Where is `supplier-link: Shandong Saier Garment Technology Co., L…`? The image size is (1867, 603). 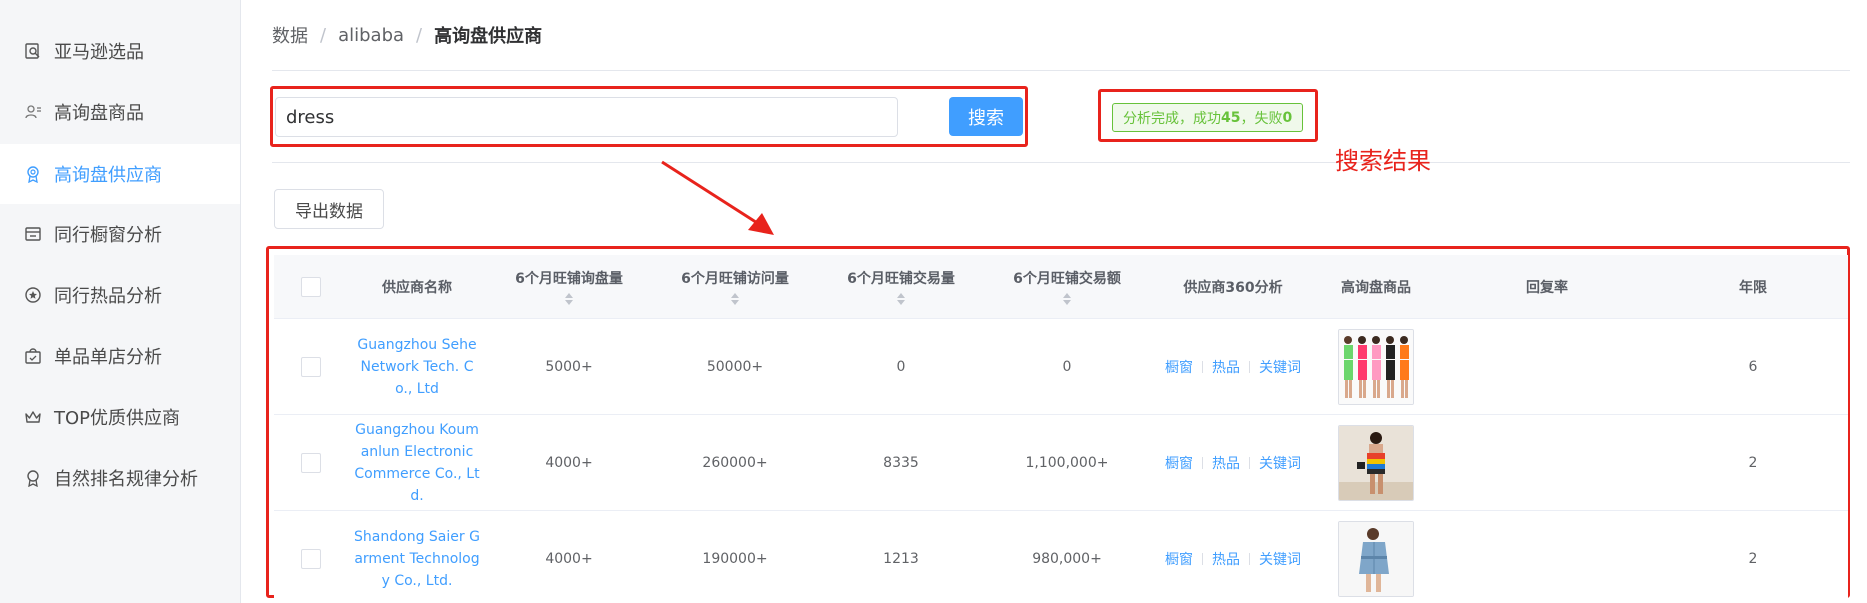
supplier-link: Shandong Saier Garment Technology Co., L… is located at coordinates (417, 559).